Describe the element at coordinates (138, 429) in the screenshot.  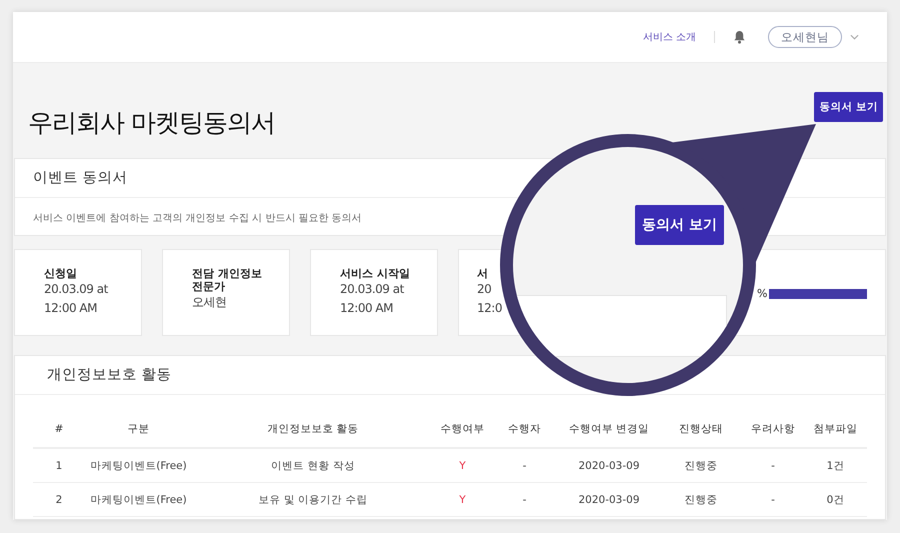
I see `column-header: 구분` at that location.